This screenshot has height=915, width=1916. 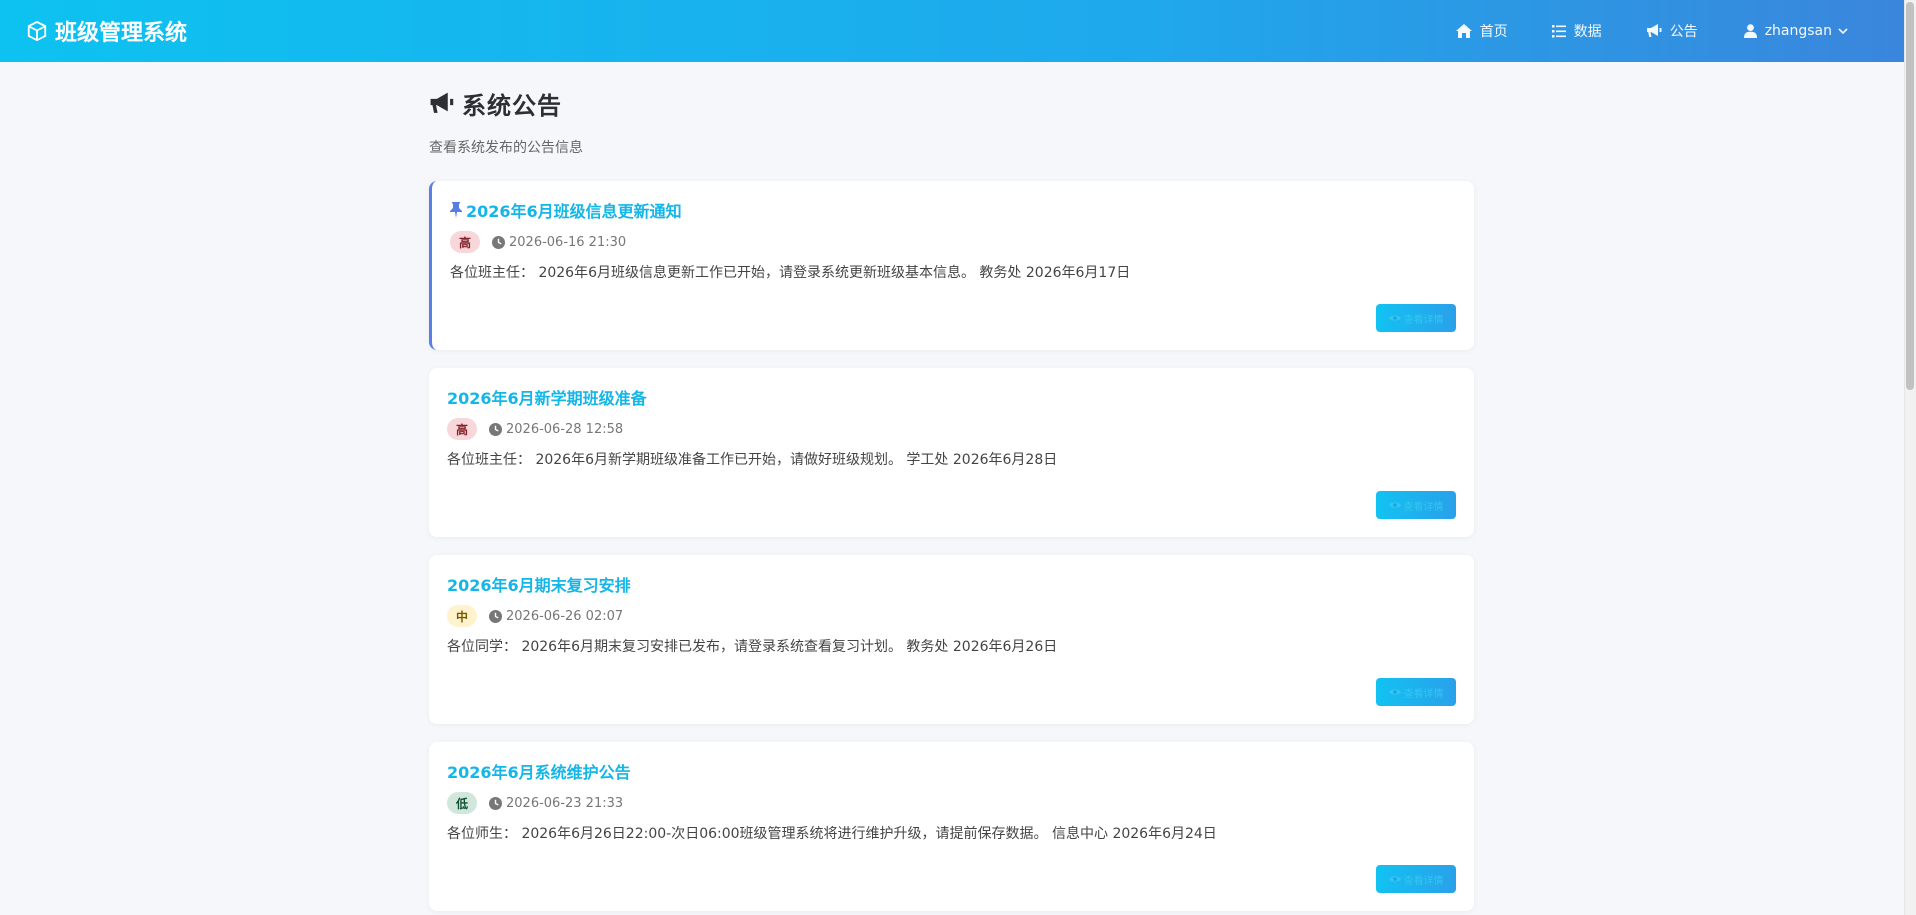 What do you see at coordinates (953, 242) in the screenshot?
I see `announcement-meta: 高 2026-06-16 21:30` at bounding box center [953, 242].